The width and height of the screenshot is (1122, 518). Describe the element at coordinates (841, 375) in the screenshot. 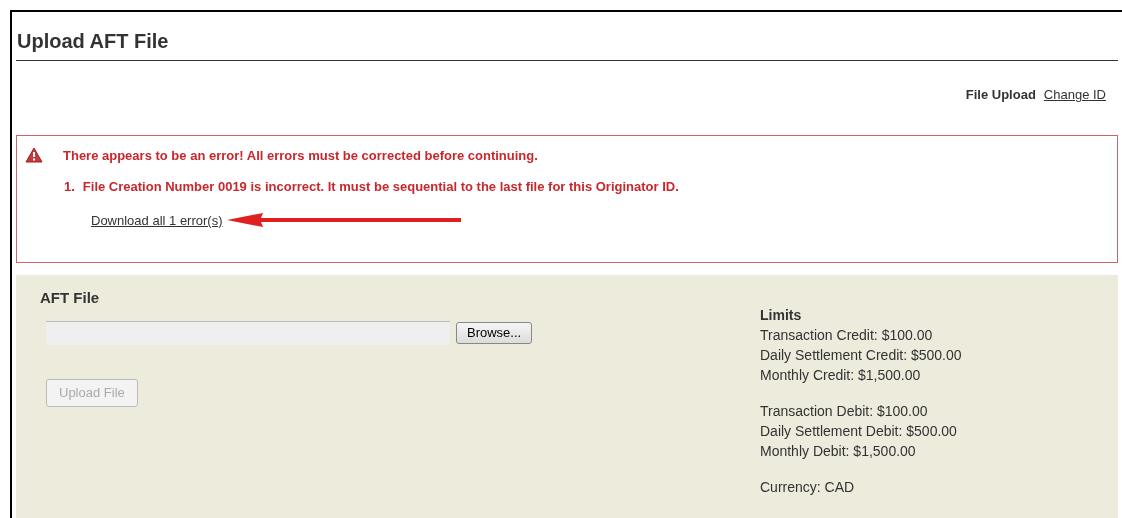

I see `limit-line: Monthly Credit: $1,500.00` at that location.